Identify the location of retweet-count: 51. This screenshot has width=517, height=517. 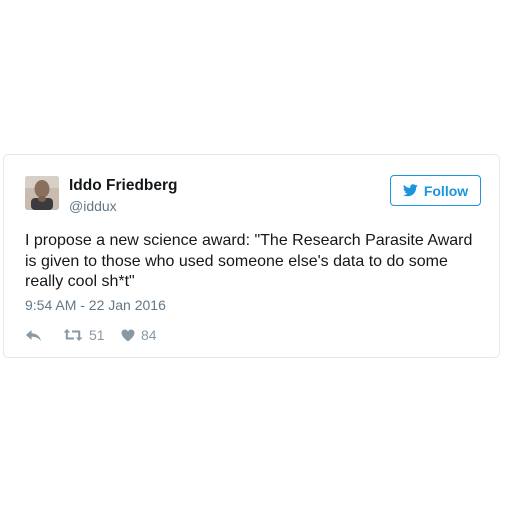
(97, 335).